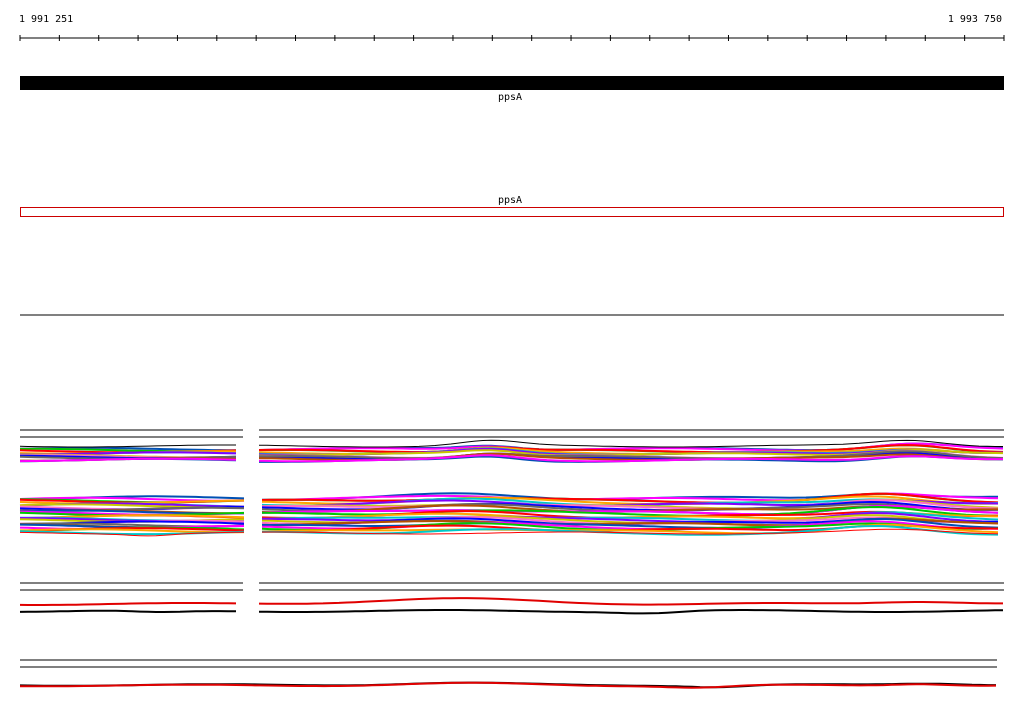 Image resolution: width=1024 pixels, height=714 pixels. I want to click on coordinate-ruler, so click(512, 38).